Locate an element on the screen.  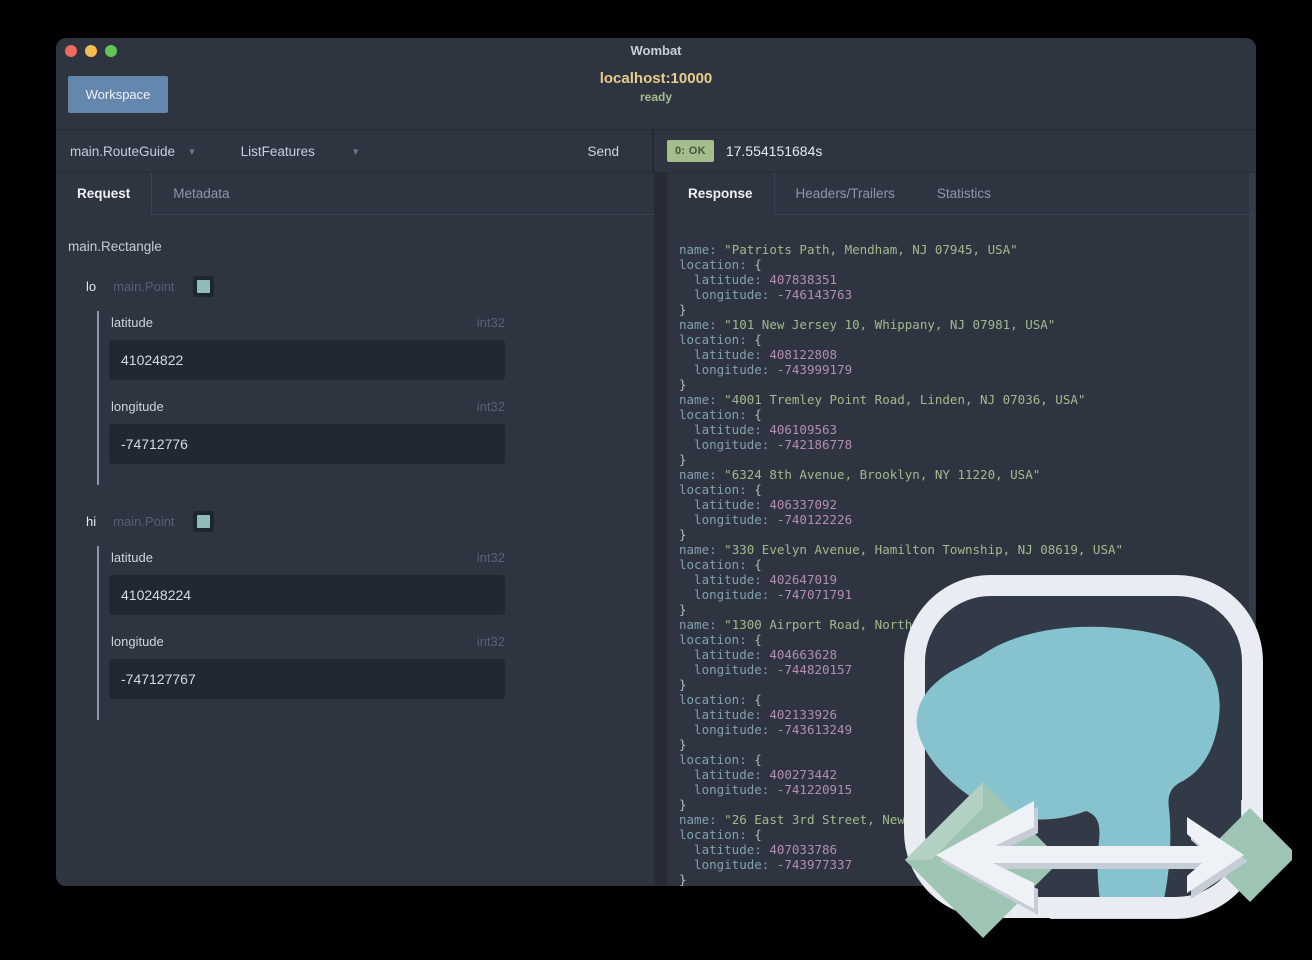
window-title: Wombat is located at coordinates (656, 50).